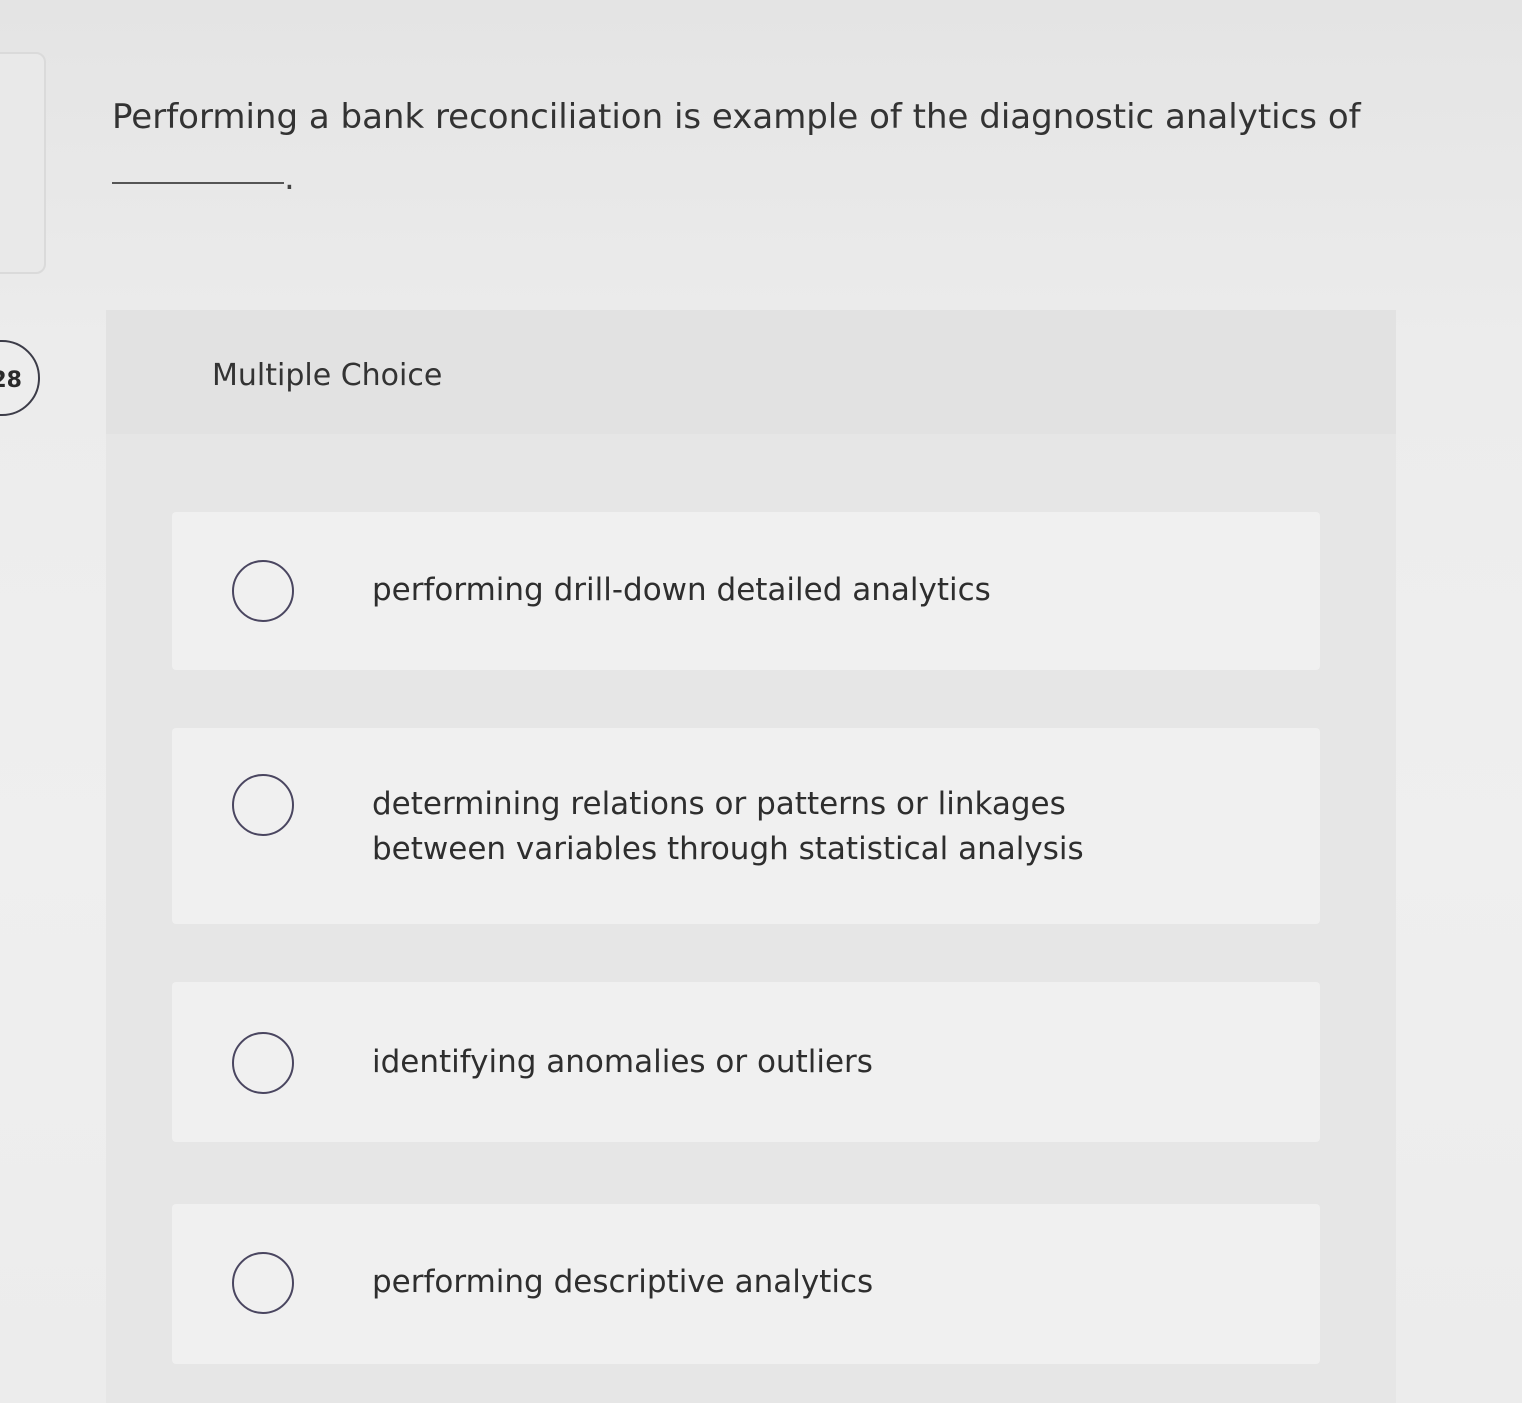 Image resolution: width=1522 pixels, height=1403 pixels. Describe the element at coordinates (622, 1062) in the screenshot. I see `answer-option-text: identifying anomalies or outliers` at that location.